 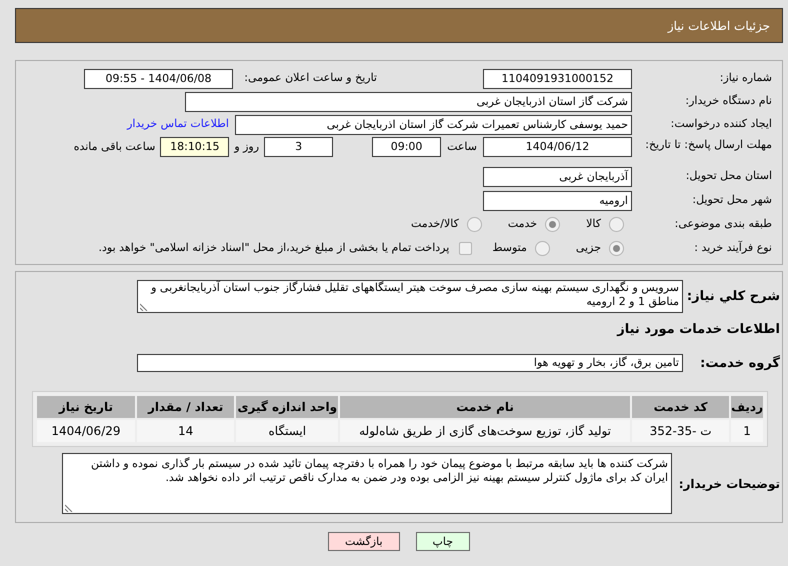 What do you see at coordinates (728, 176) in the screenshot?
I see `field-label: استان محل تحویل:` at bounding box center [728, 176].